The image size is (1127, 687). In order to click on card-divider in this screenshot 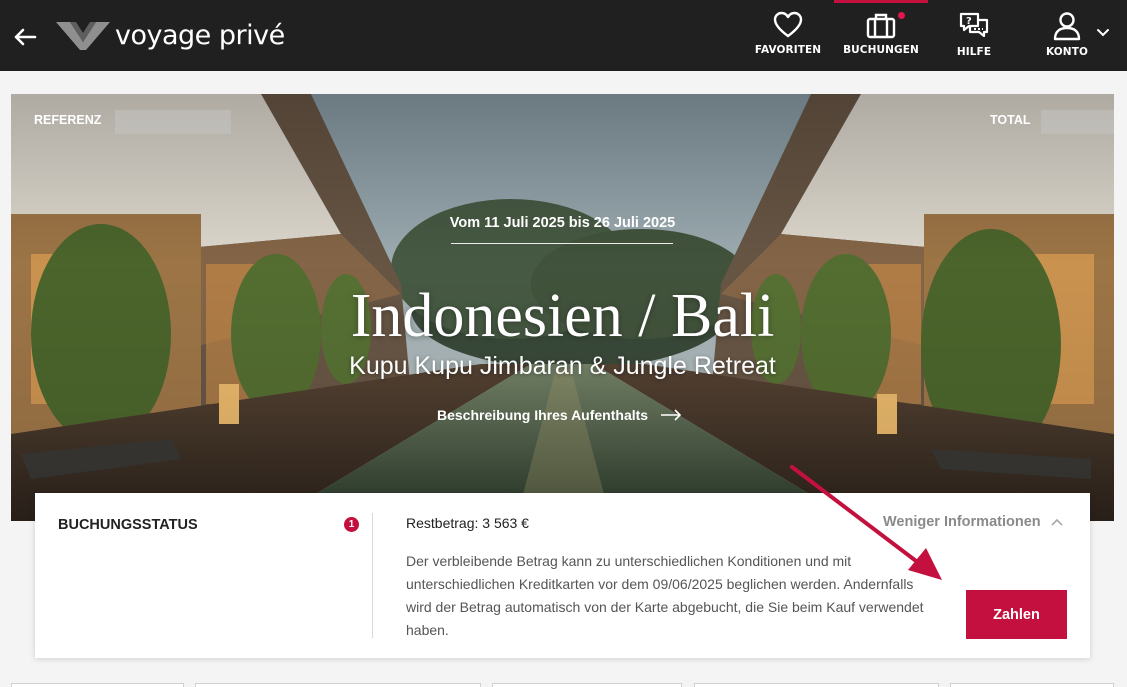, I will do `click(372, 575)`.